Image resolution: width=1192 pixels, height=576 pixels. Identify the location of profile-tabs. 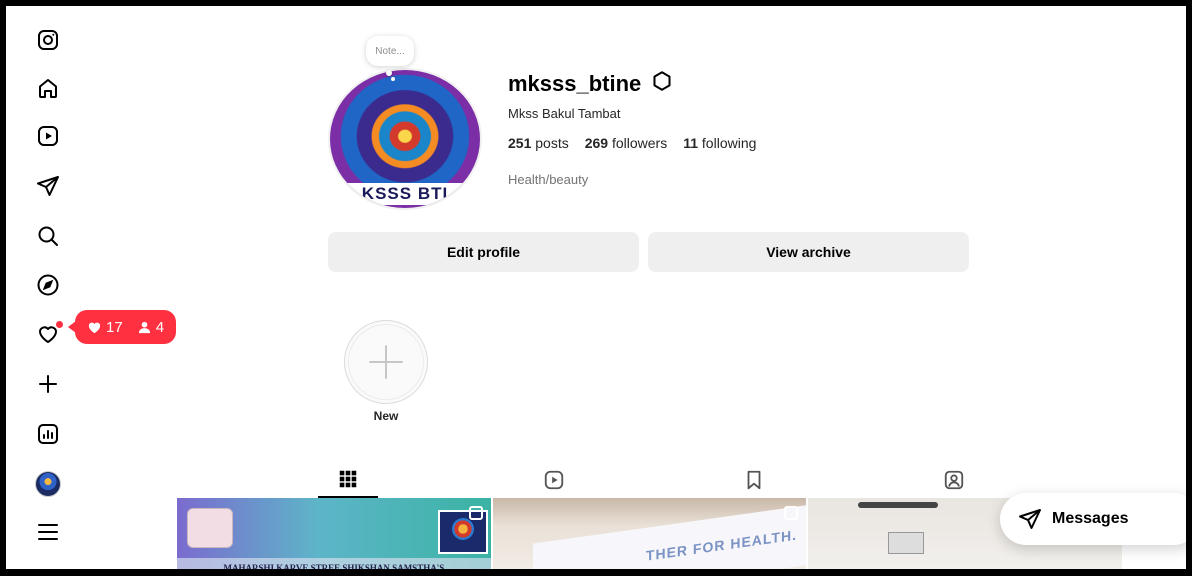
(649, 480).